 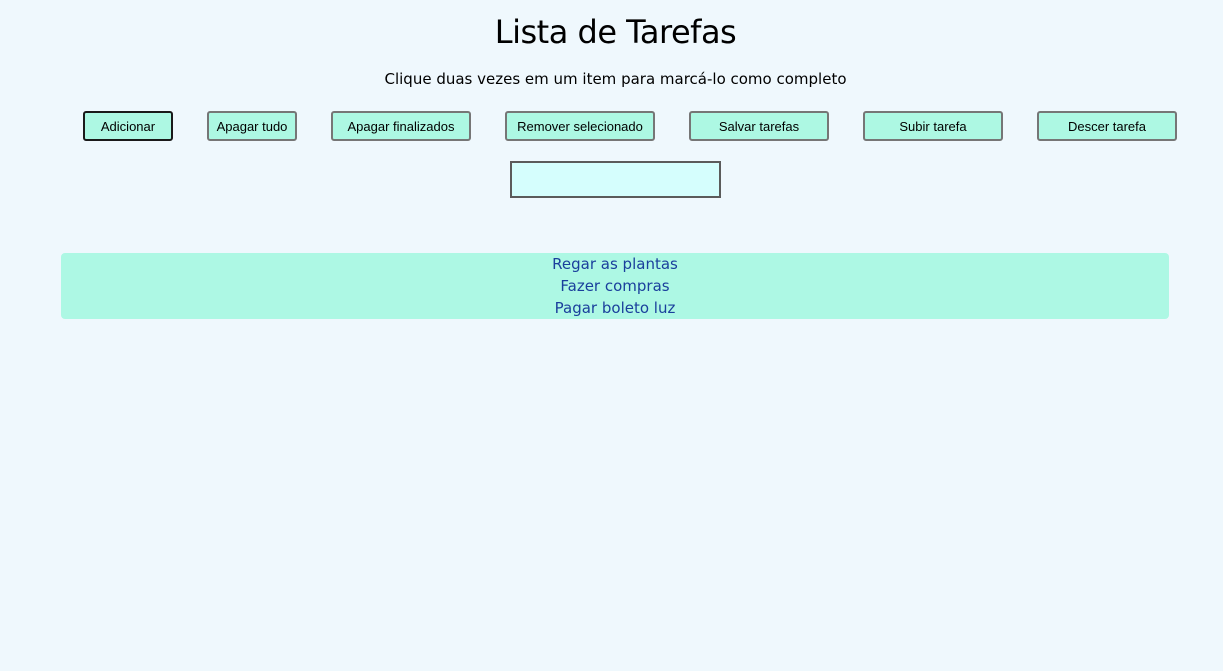 I want to click on add-task-button: Adicionar, so click(x=128, y=126).